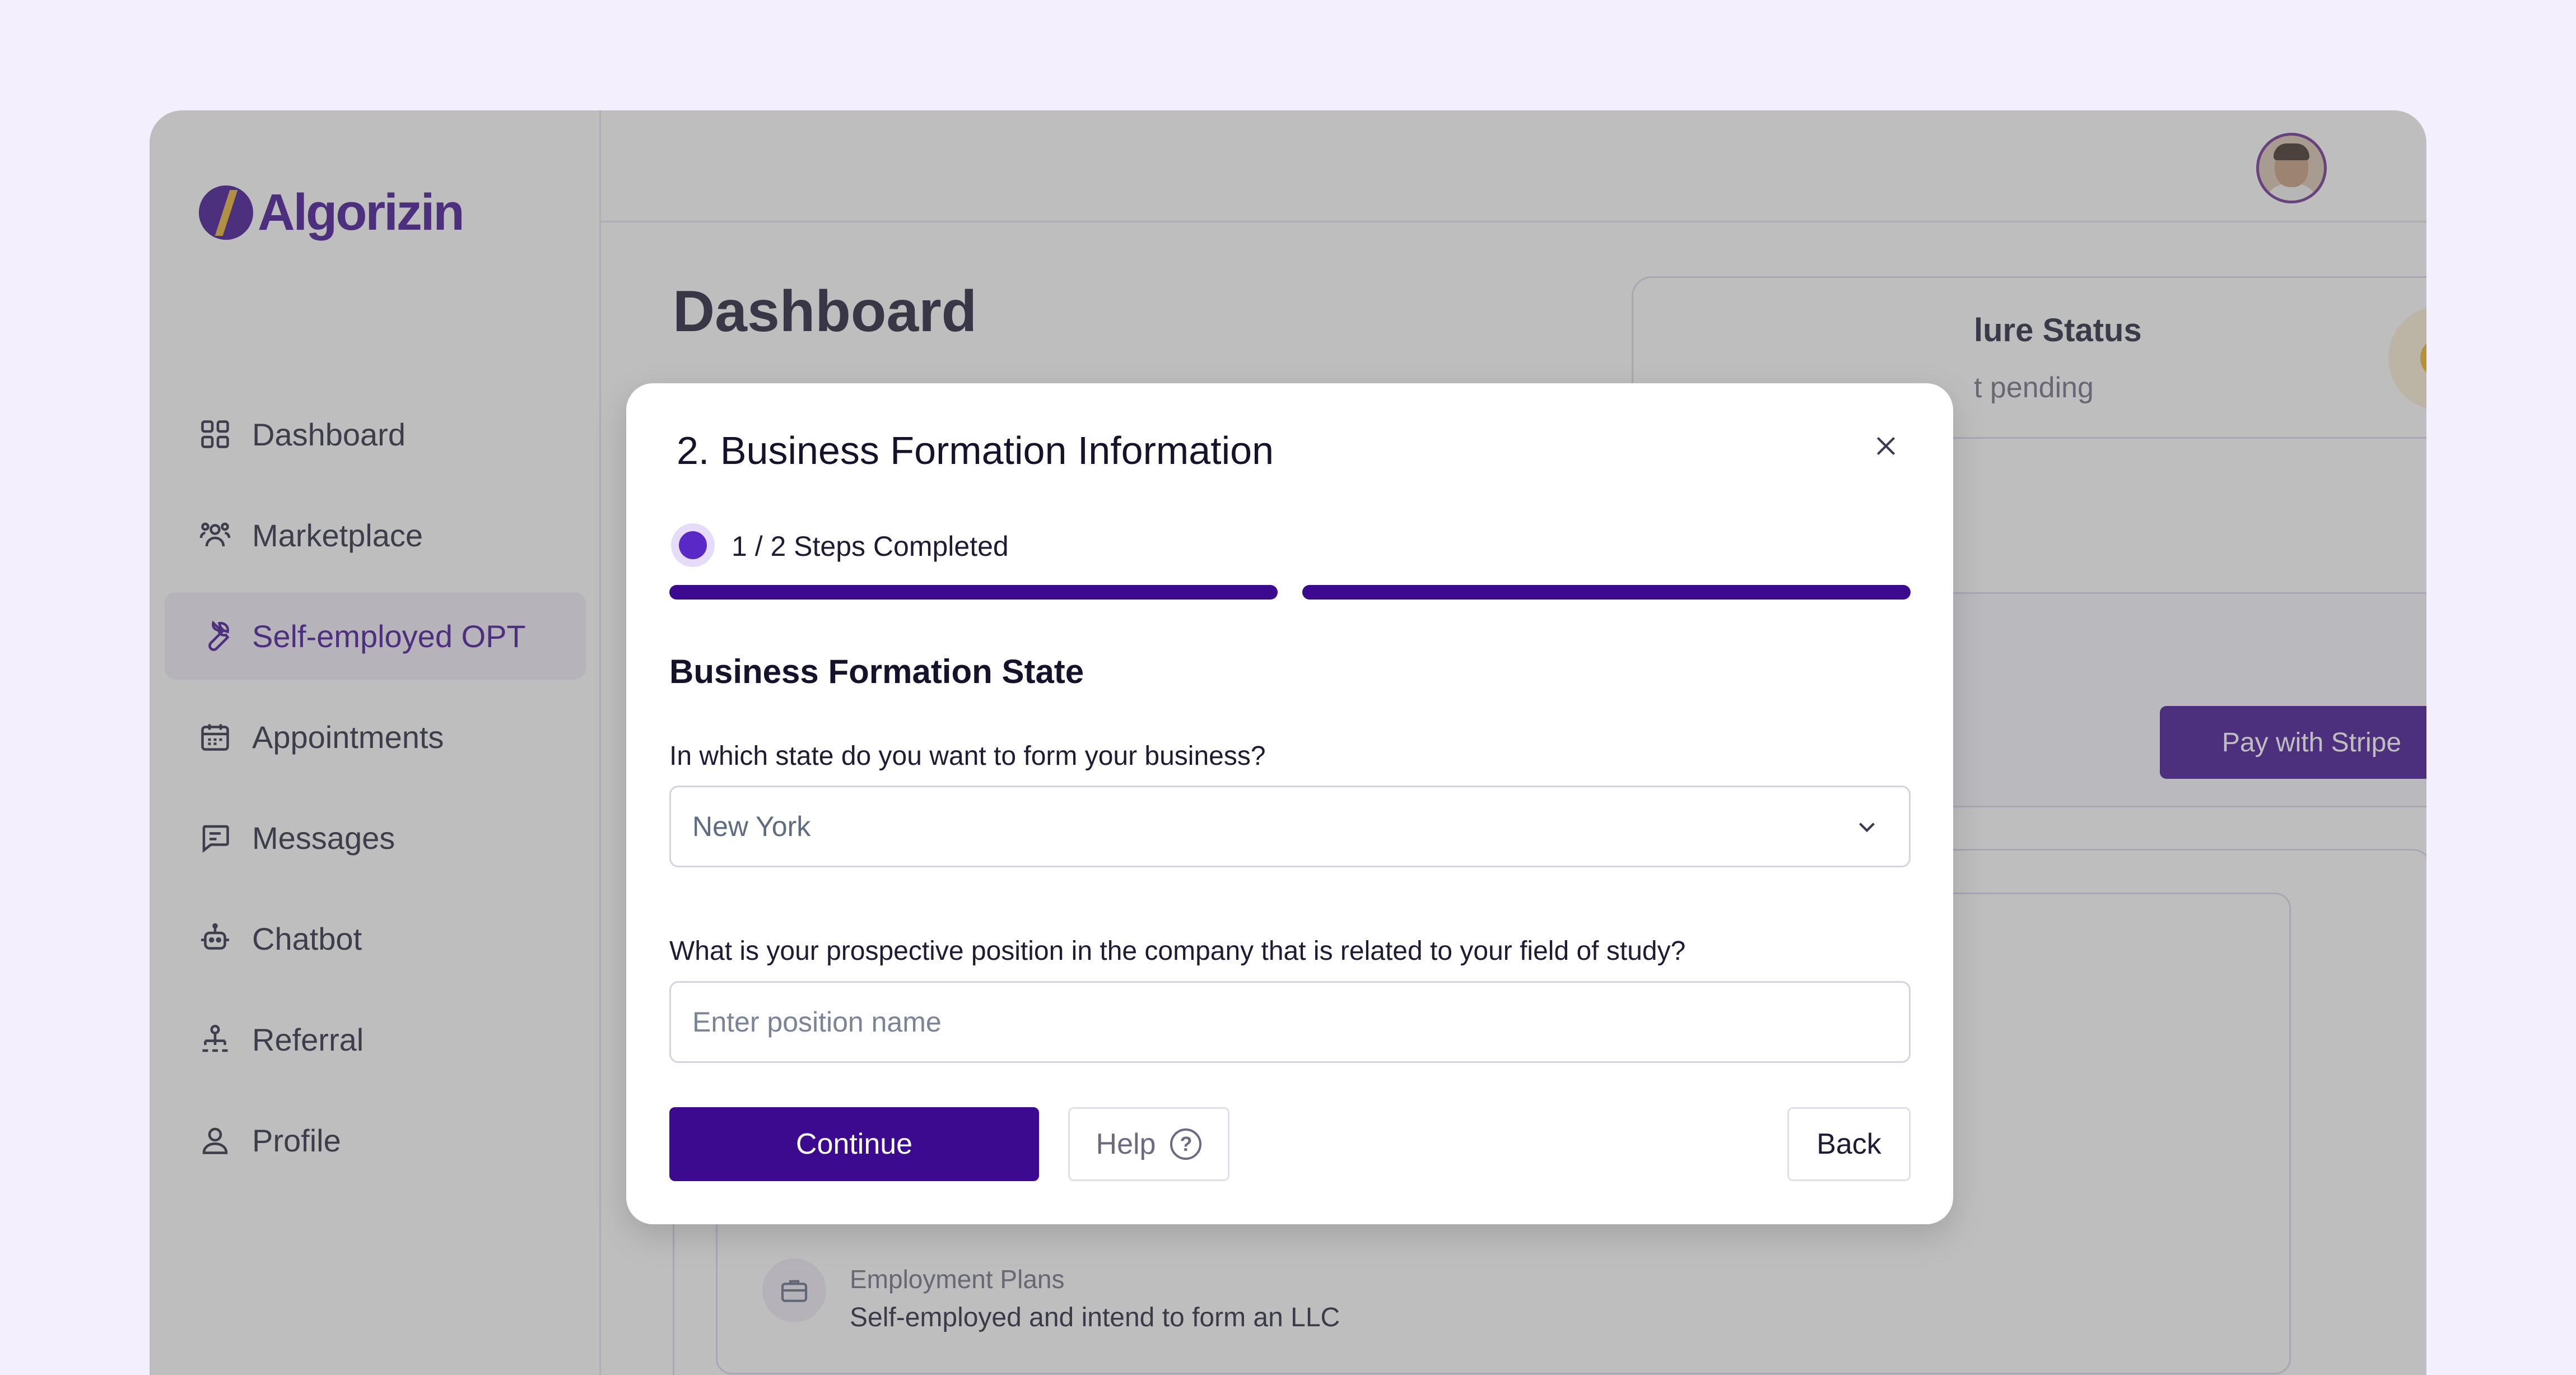 Image resolution: width=2576 pixels, height=1375 pixels. I want to click on continue-button: Continue, so click(854, 1144).